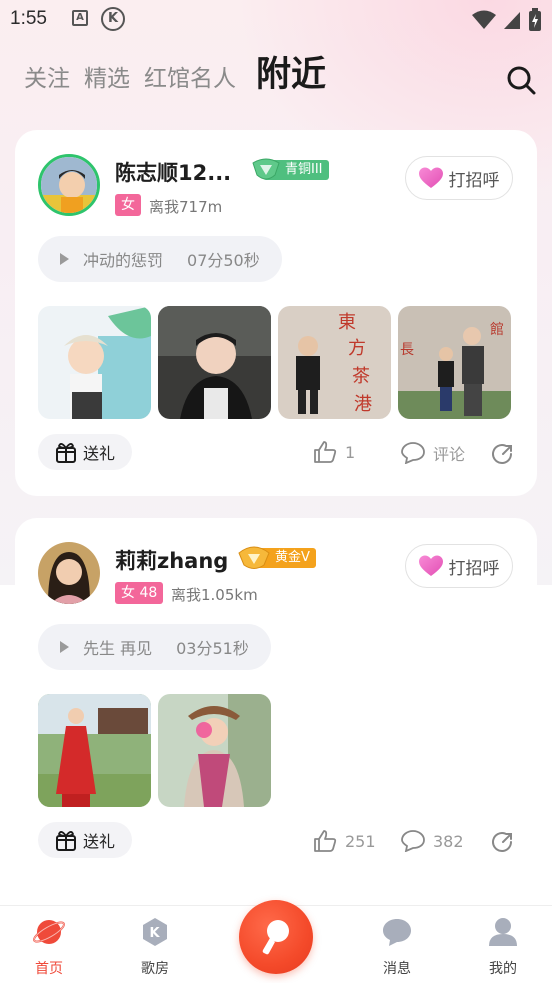 The image size is (552, 983). I want to click on status-bar: 1:55 A K, so click(276, 20).